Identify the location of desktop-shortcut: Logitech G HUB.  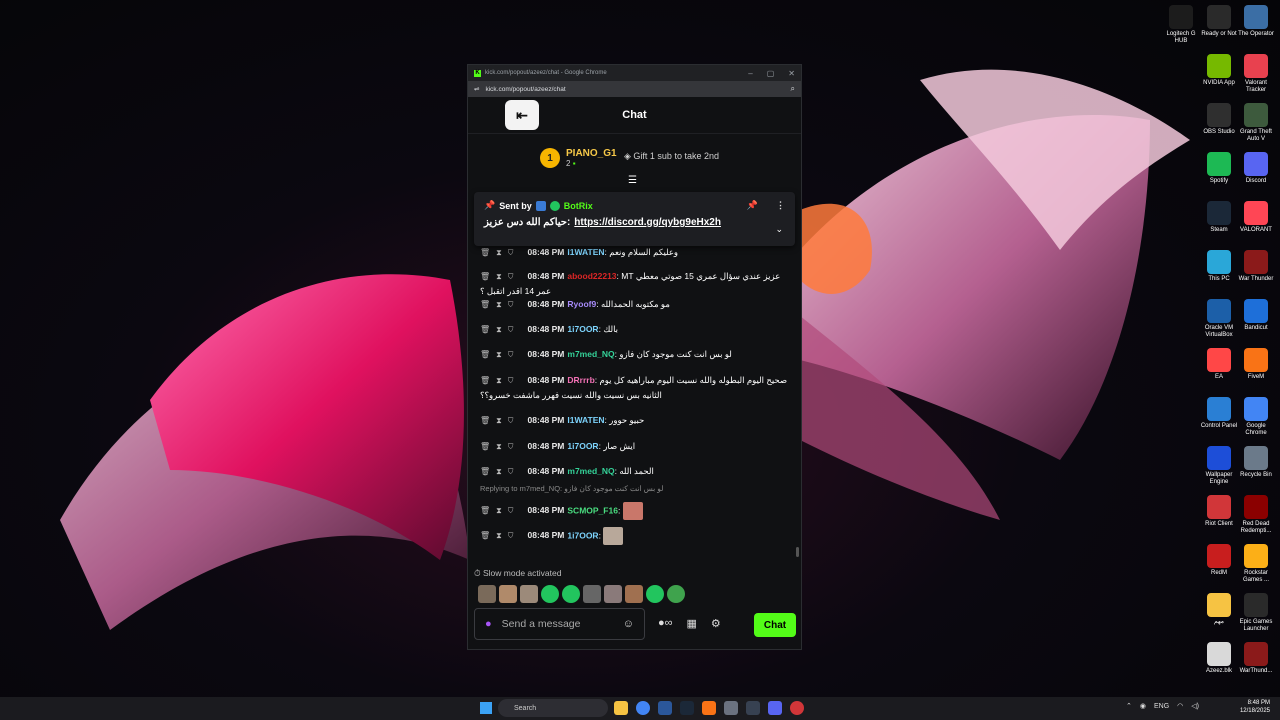
(1181, 25).